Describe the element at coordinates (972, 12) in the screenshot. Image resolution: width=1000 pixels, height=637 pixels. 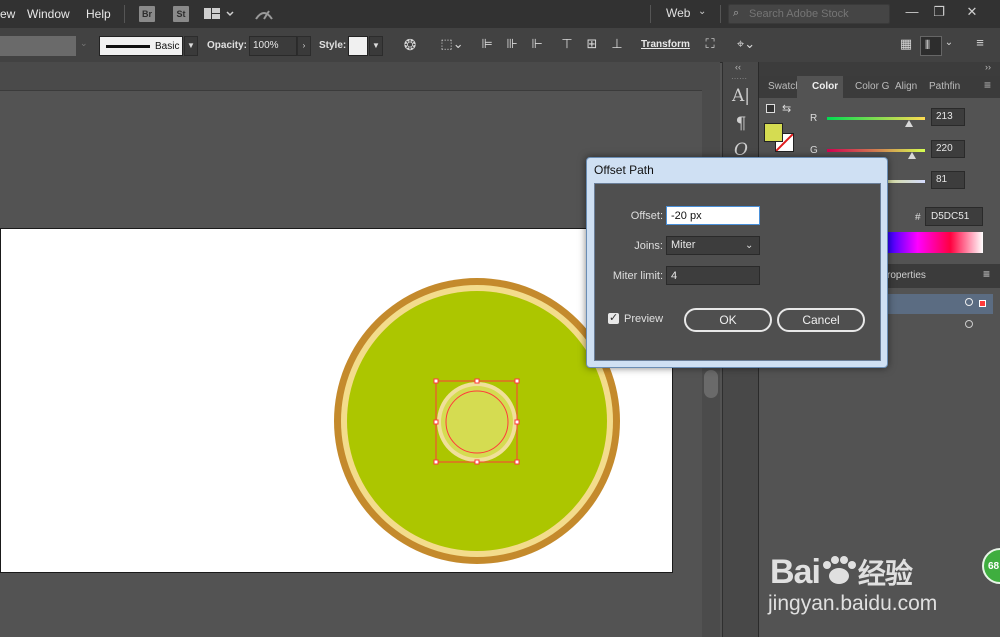
I see `close-button: ✕` at that location.